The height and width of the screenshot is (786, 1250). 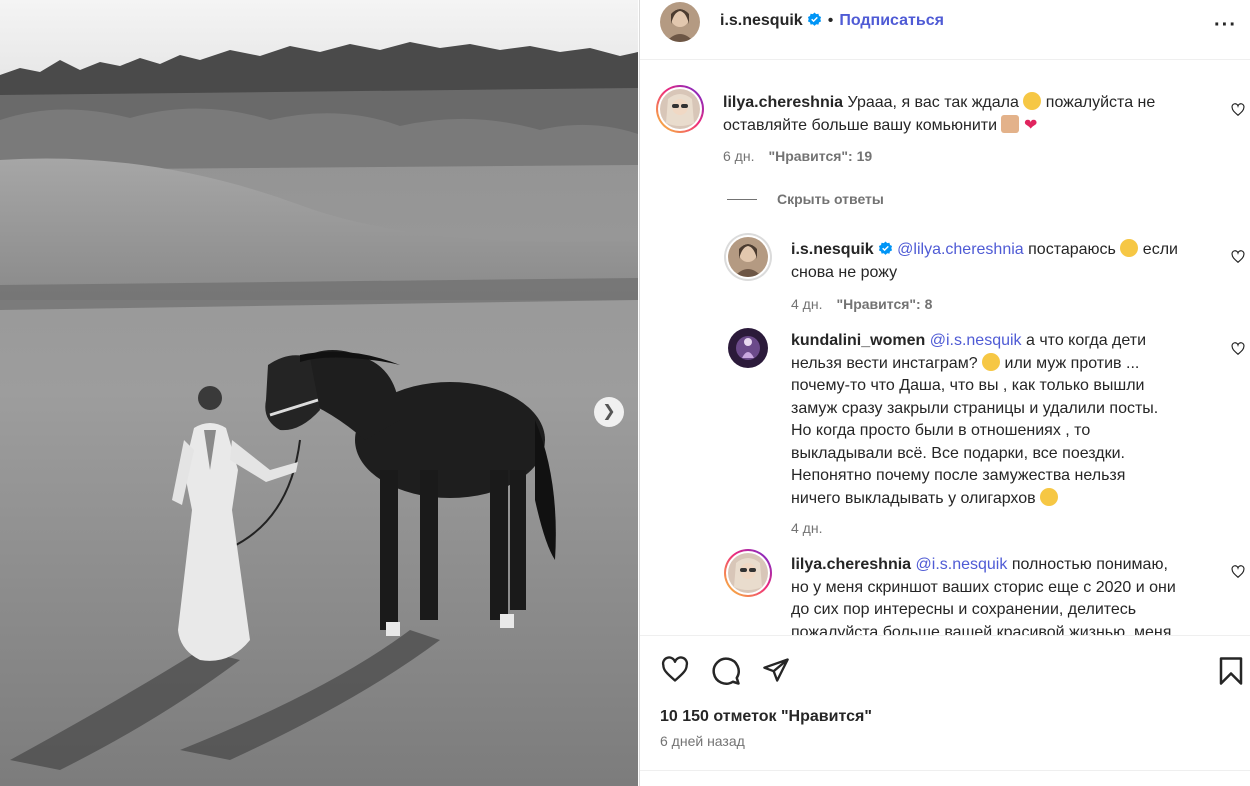 I want to click on comment-likes: "Нравится": 19, so click(x=820, y=156).